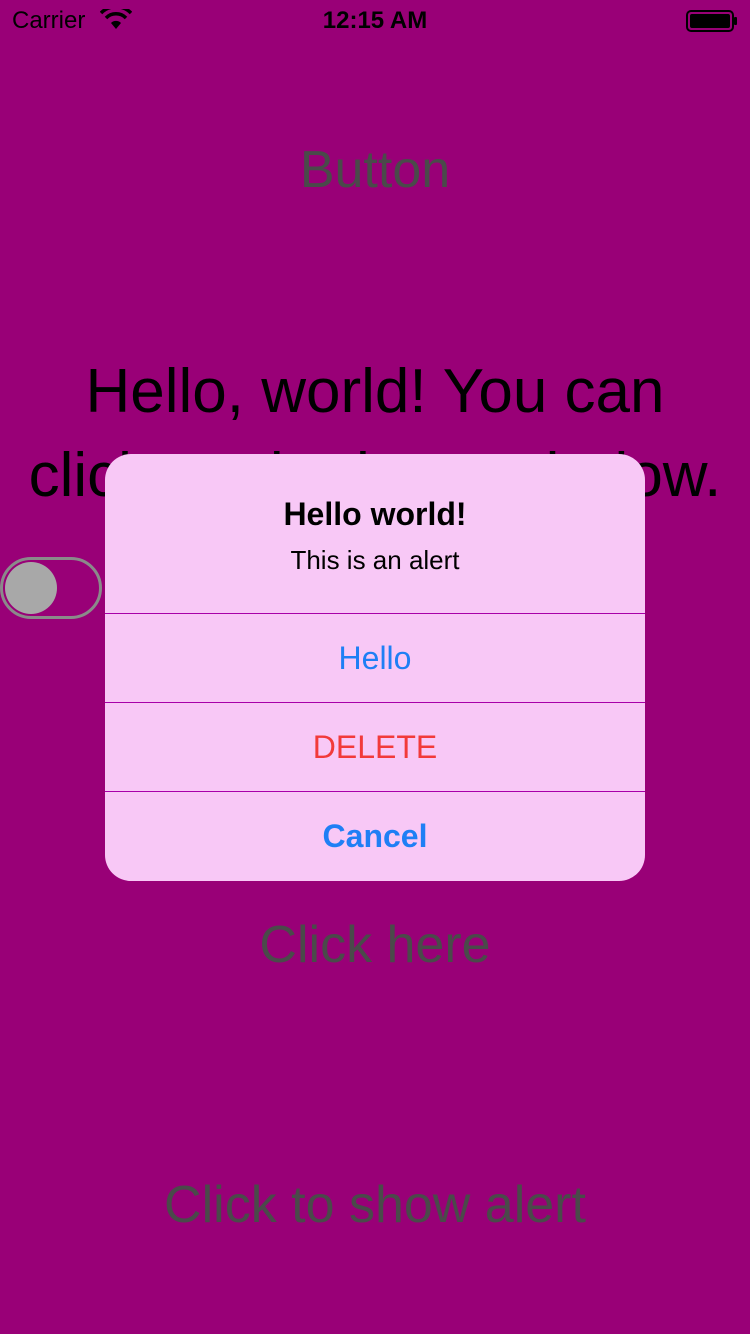 The image size is (750, 1334). What do you see at coordinates (375, 391) in the screenshot?
I see `hello-label-line1: Hello, world! You can` at bounding box center [375, 391].